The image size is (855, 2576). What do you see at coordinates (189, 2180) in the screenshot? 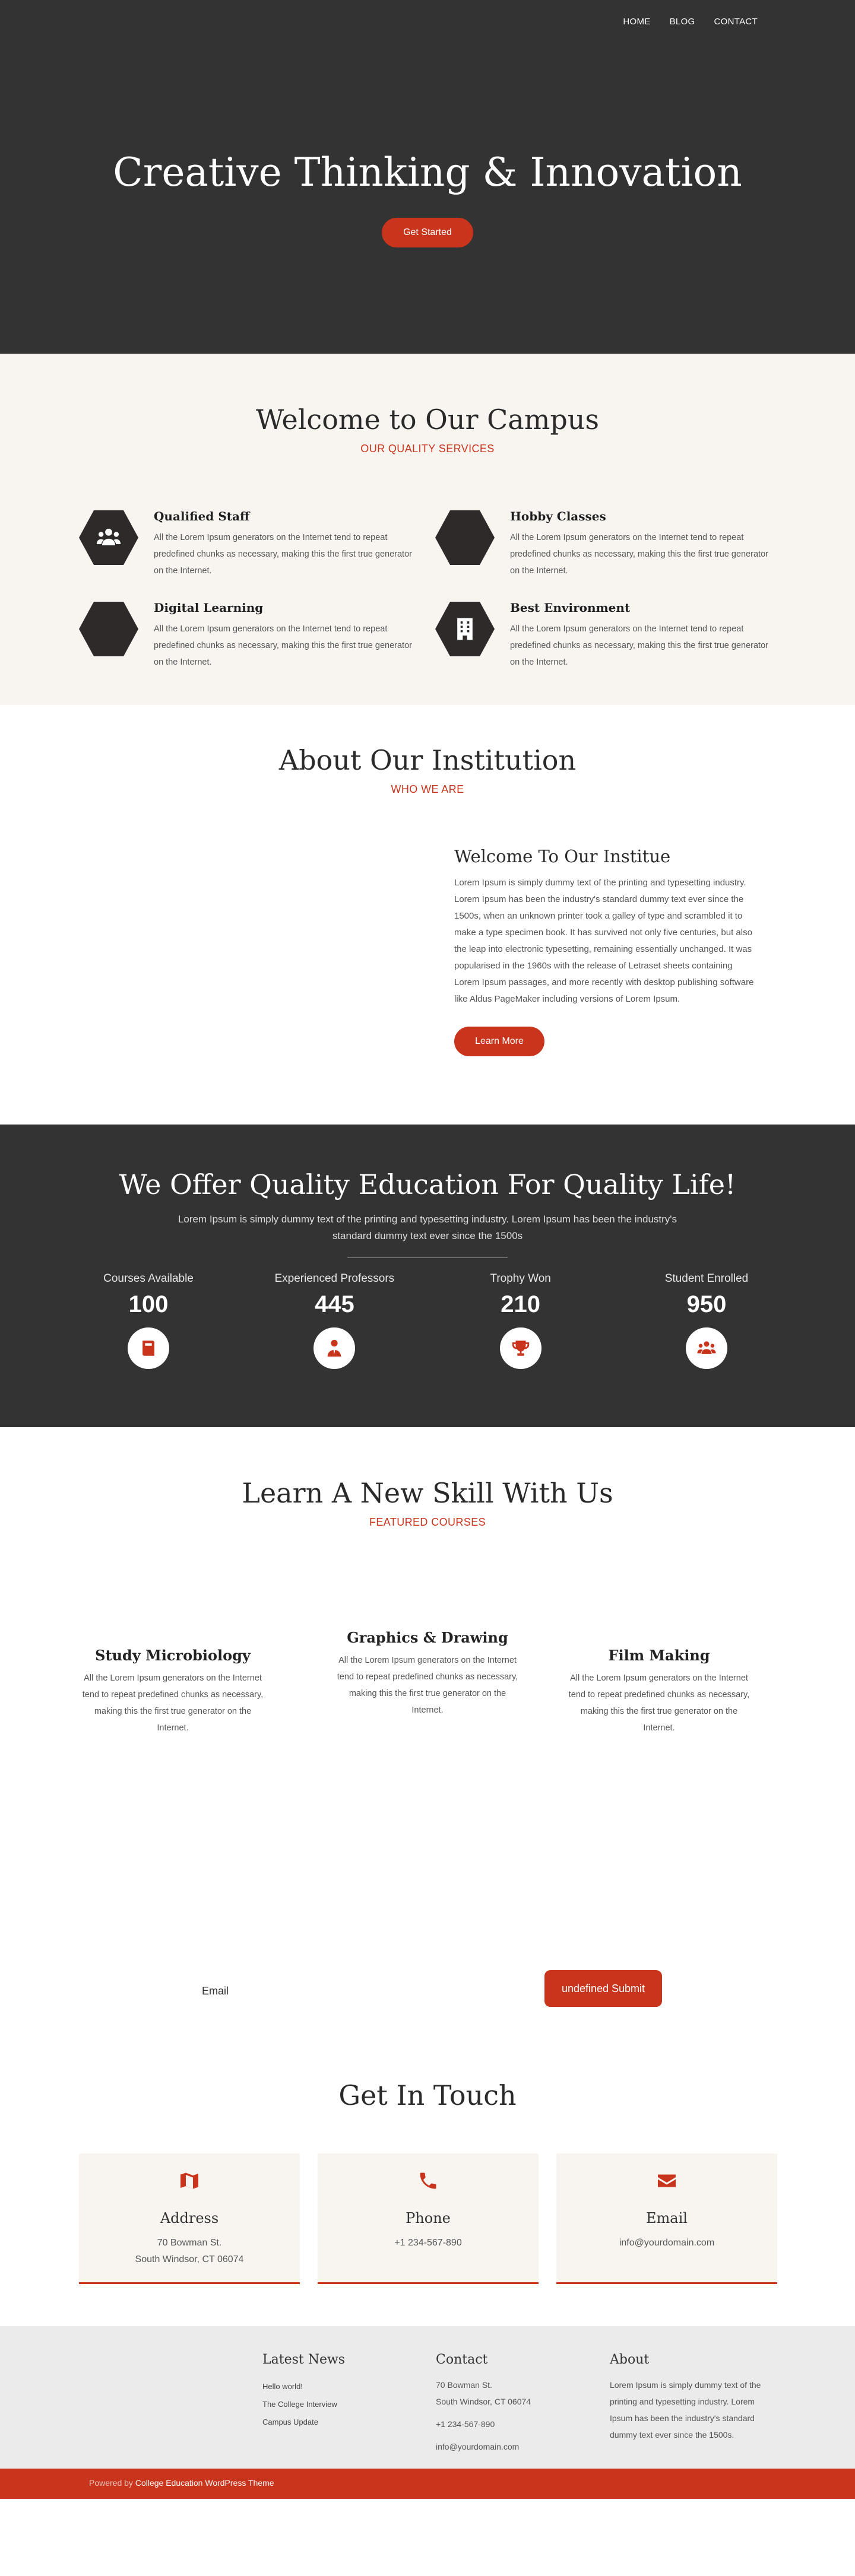
I see `map-icon` at bounding box center [189, 2180].